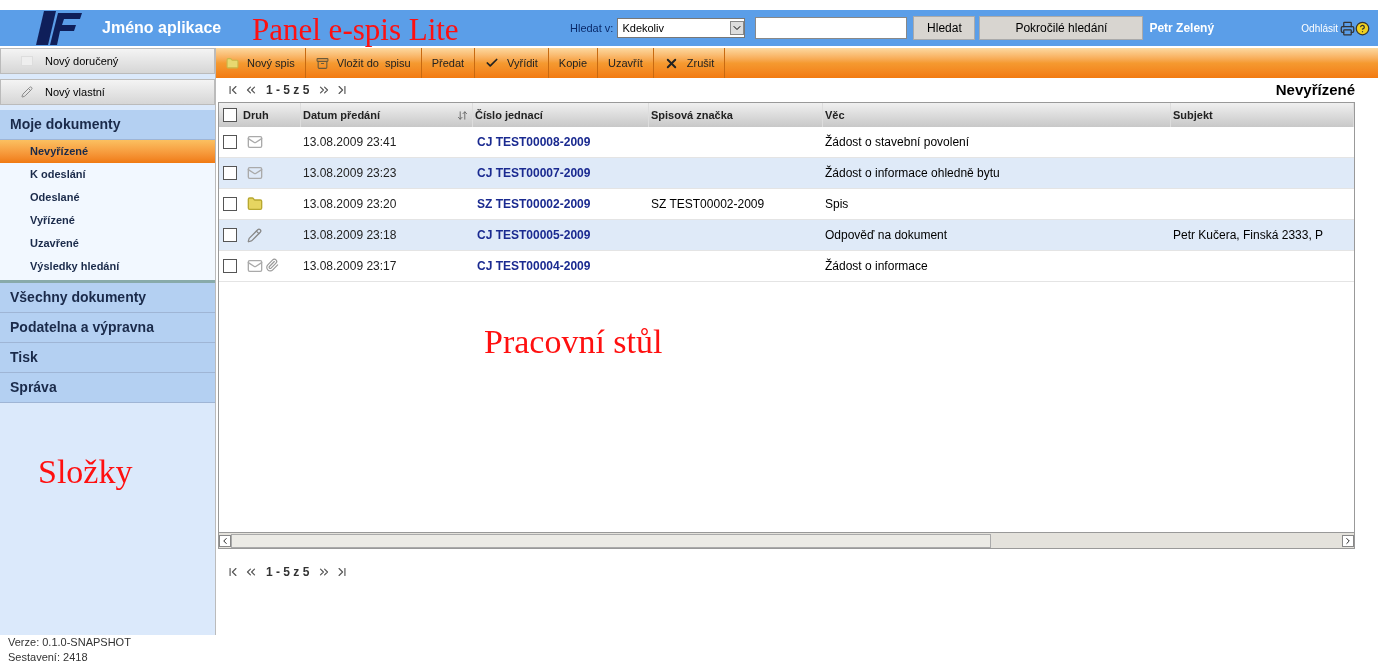 The height and width of the screenshot is (666, 1378). What do you see at coordinates (786, 173) in the screenshot?
I see `table-row: 13.08.2009 23:23 CJ TEST00007-2009 Žádost o informace ohledně bytu` at bounding box center [786, 173].